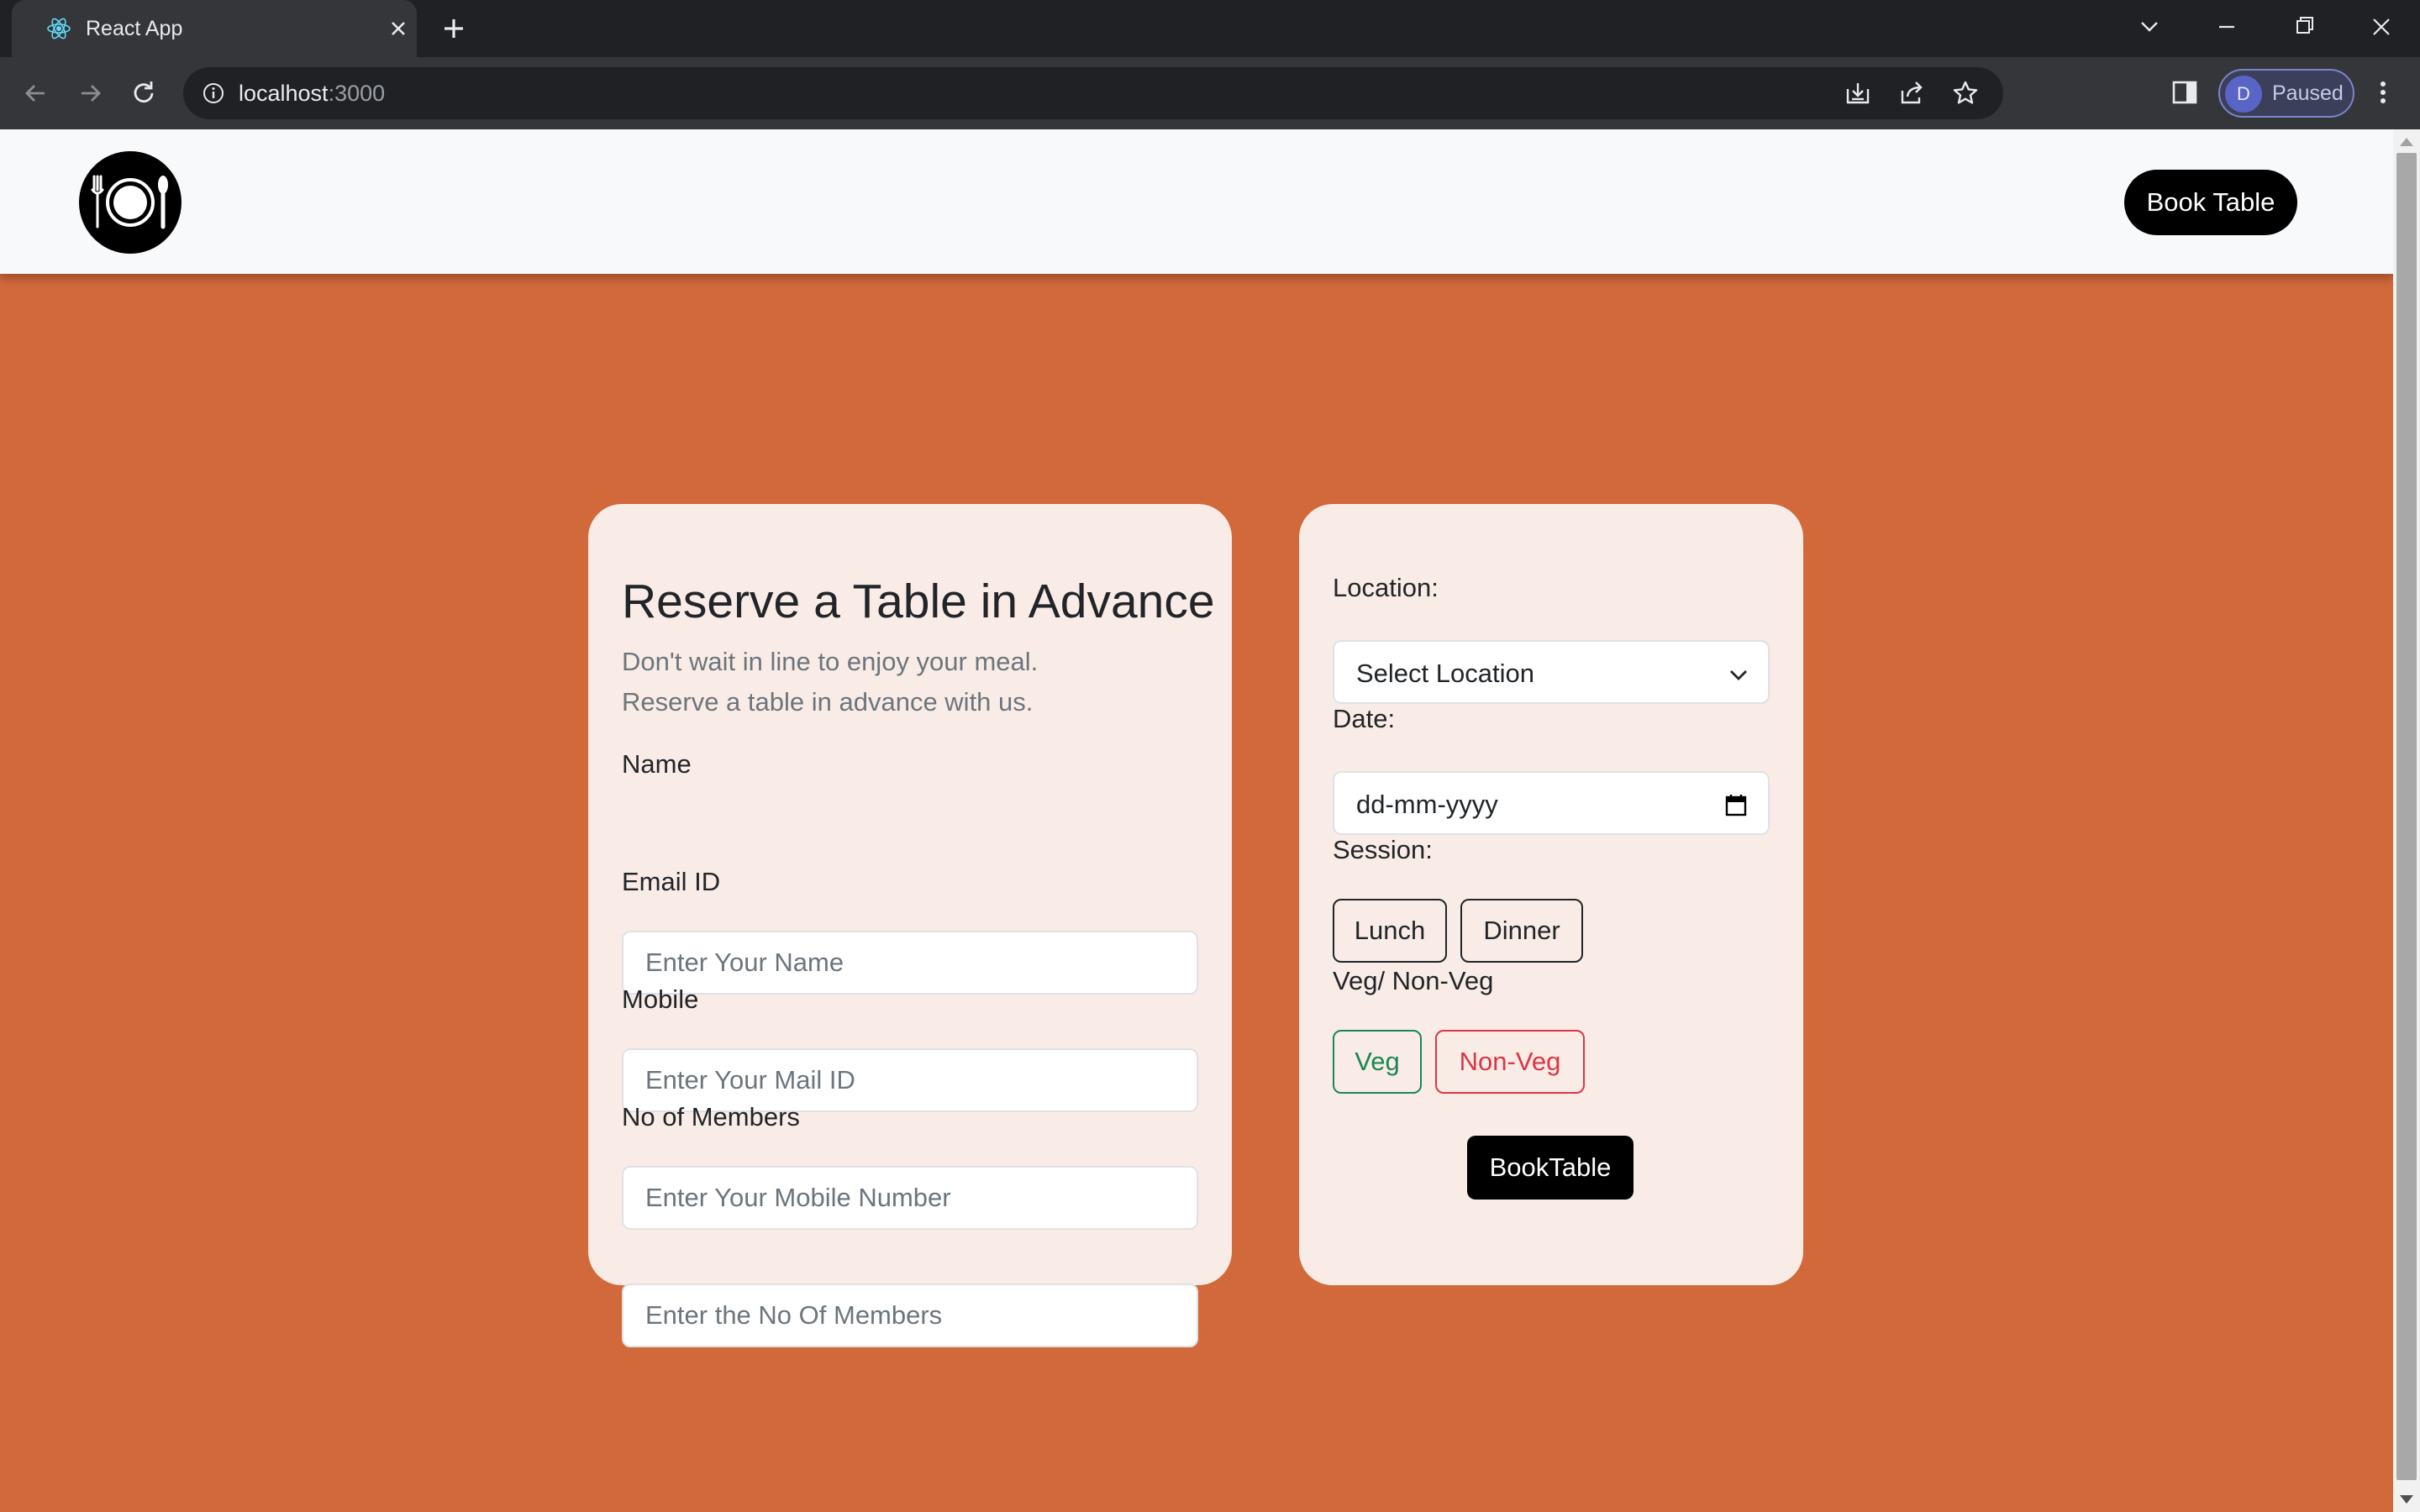 The width and height of the screenshot is (2420, 1512). What do you see at coordinates (1736, 804) in the screenshot?
I see `calendar-icon` at bounding box center [1736, 804].